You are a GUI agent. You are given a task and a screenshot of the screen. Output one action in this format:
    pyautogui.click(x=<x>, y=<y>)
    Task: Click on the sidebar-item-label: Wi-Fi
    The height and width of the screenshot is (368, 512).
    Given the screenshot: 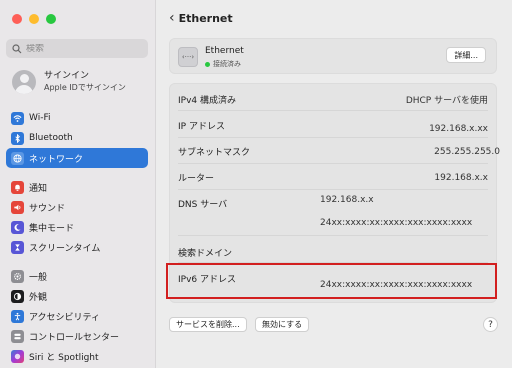 What is the action you would take?
    pyautogui.click(x=40, y=118)
    